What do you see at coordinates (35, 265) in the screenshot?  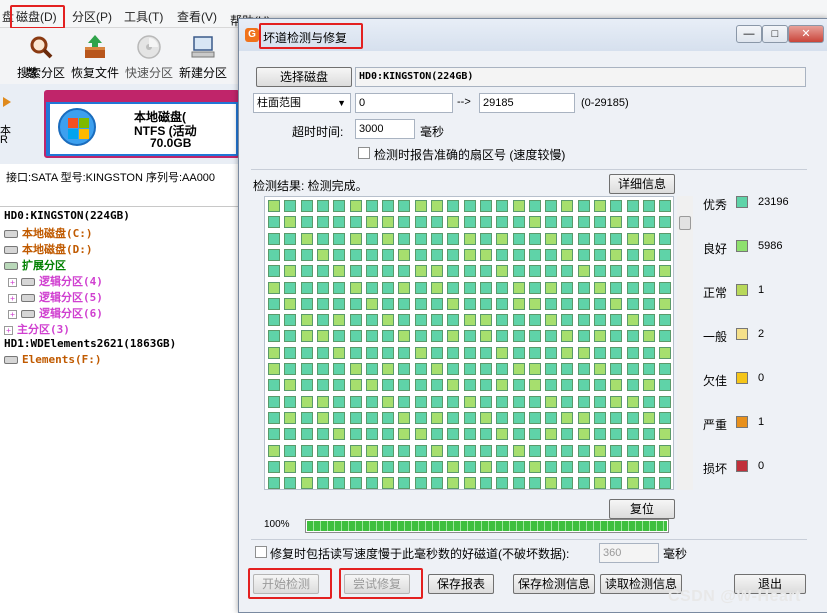 I see `tree-item-extended: 扩展分区` at bounding box center [35, 265].